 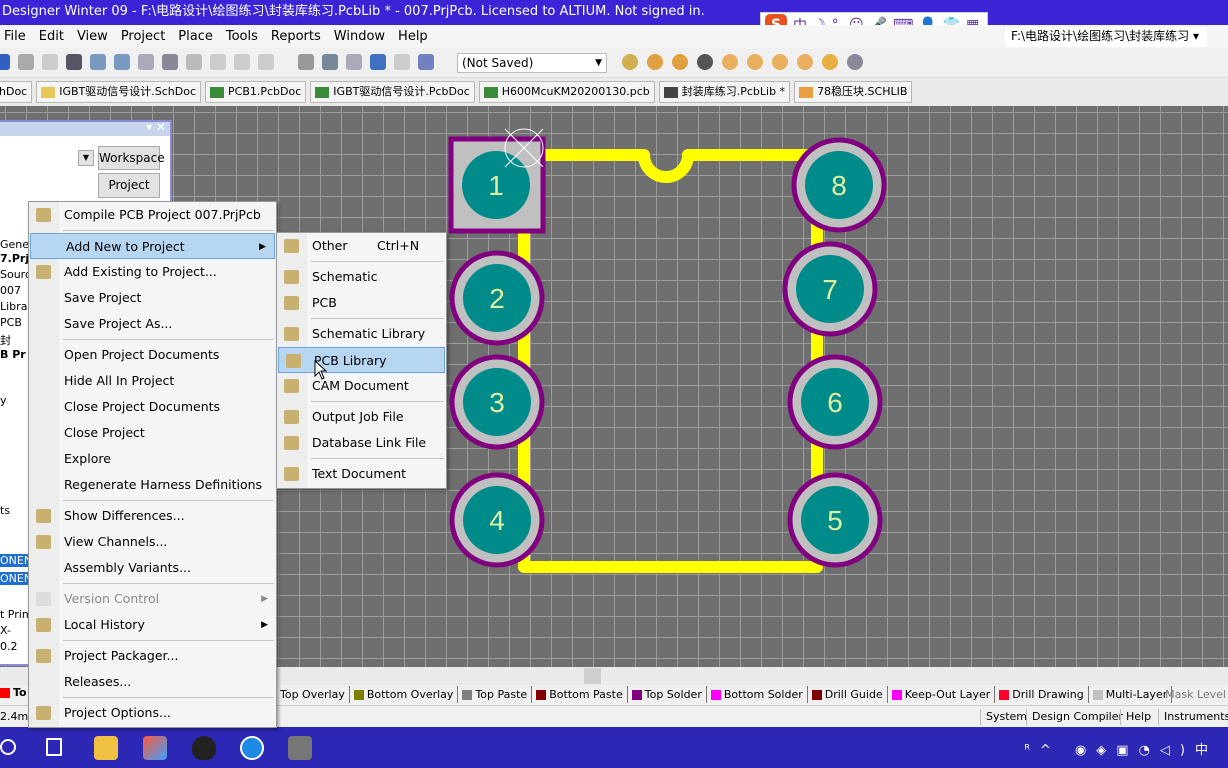 I want to click on pad-2: 2, so click(x=497, y=298).